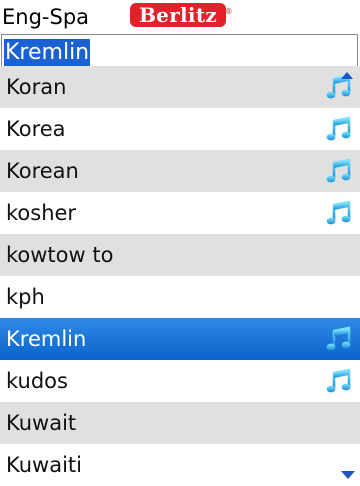 The height and width of the screenshot is (486, 360). What do you see at coordinates (41, 423) in the screenshot?
I see `list-item-label: Kuwait` at bounding box center [41, 423].